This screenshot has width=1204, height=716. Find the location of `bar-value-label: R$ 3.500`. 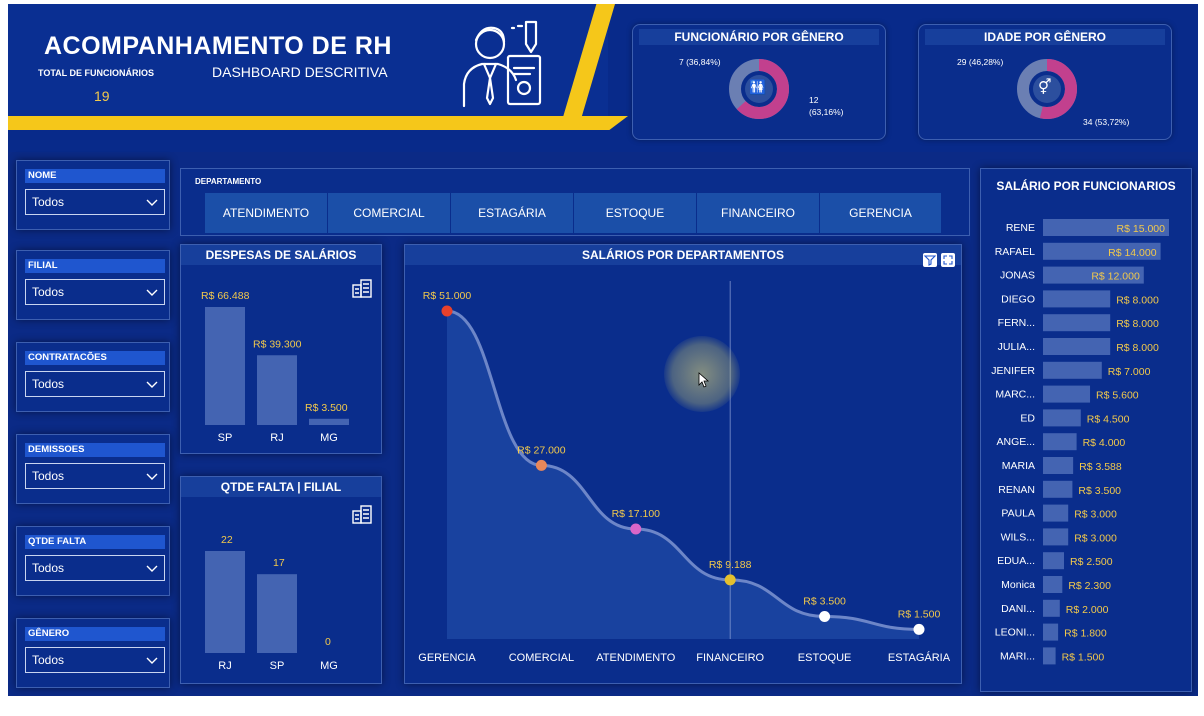

bar-value-label: R$ 3.500 is located at coordinates (326, 408).